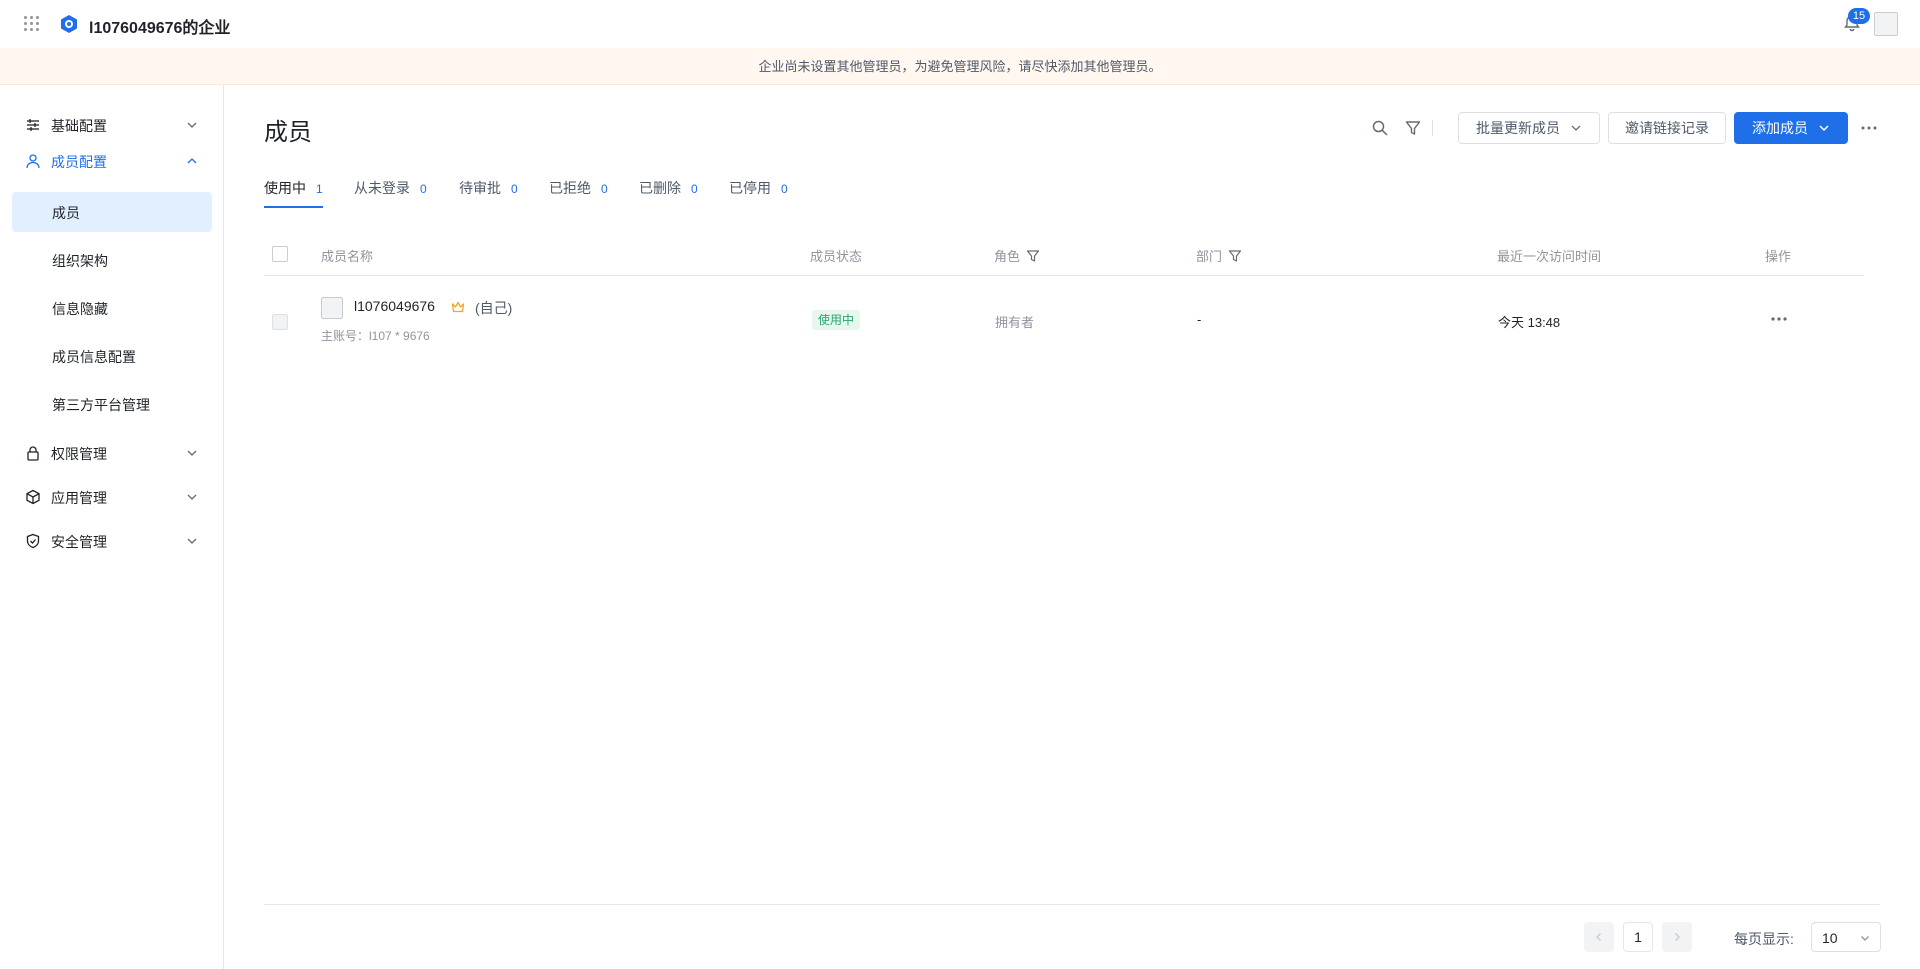 This screenshot has width=1920, height=969. What do you see at coordinates (112, 308) in the screenshot?
I see `sidebar-item-info-hiding: 信息隐藏` at bounding box center [112, 308].